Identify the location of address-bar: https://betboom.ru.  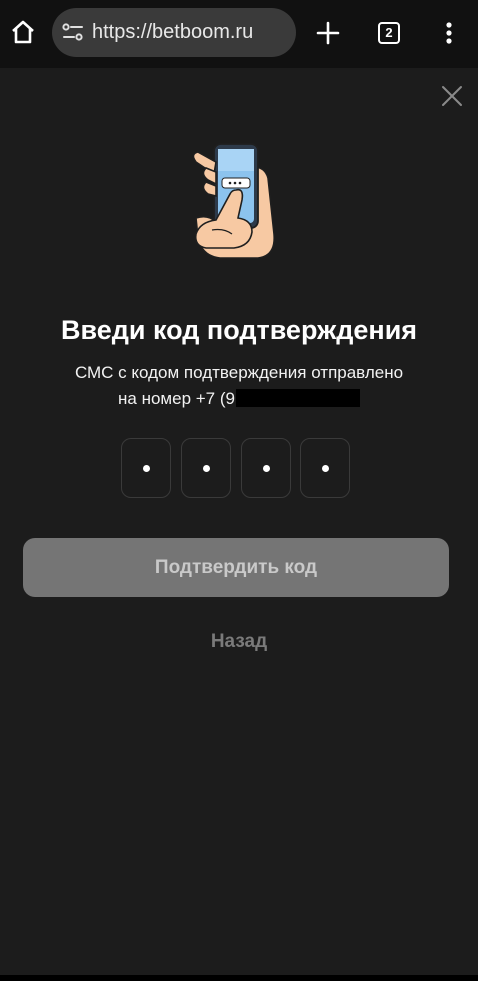
(174, 32).